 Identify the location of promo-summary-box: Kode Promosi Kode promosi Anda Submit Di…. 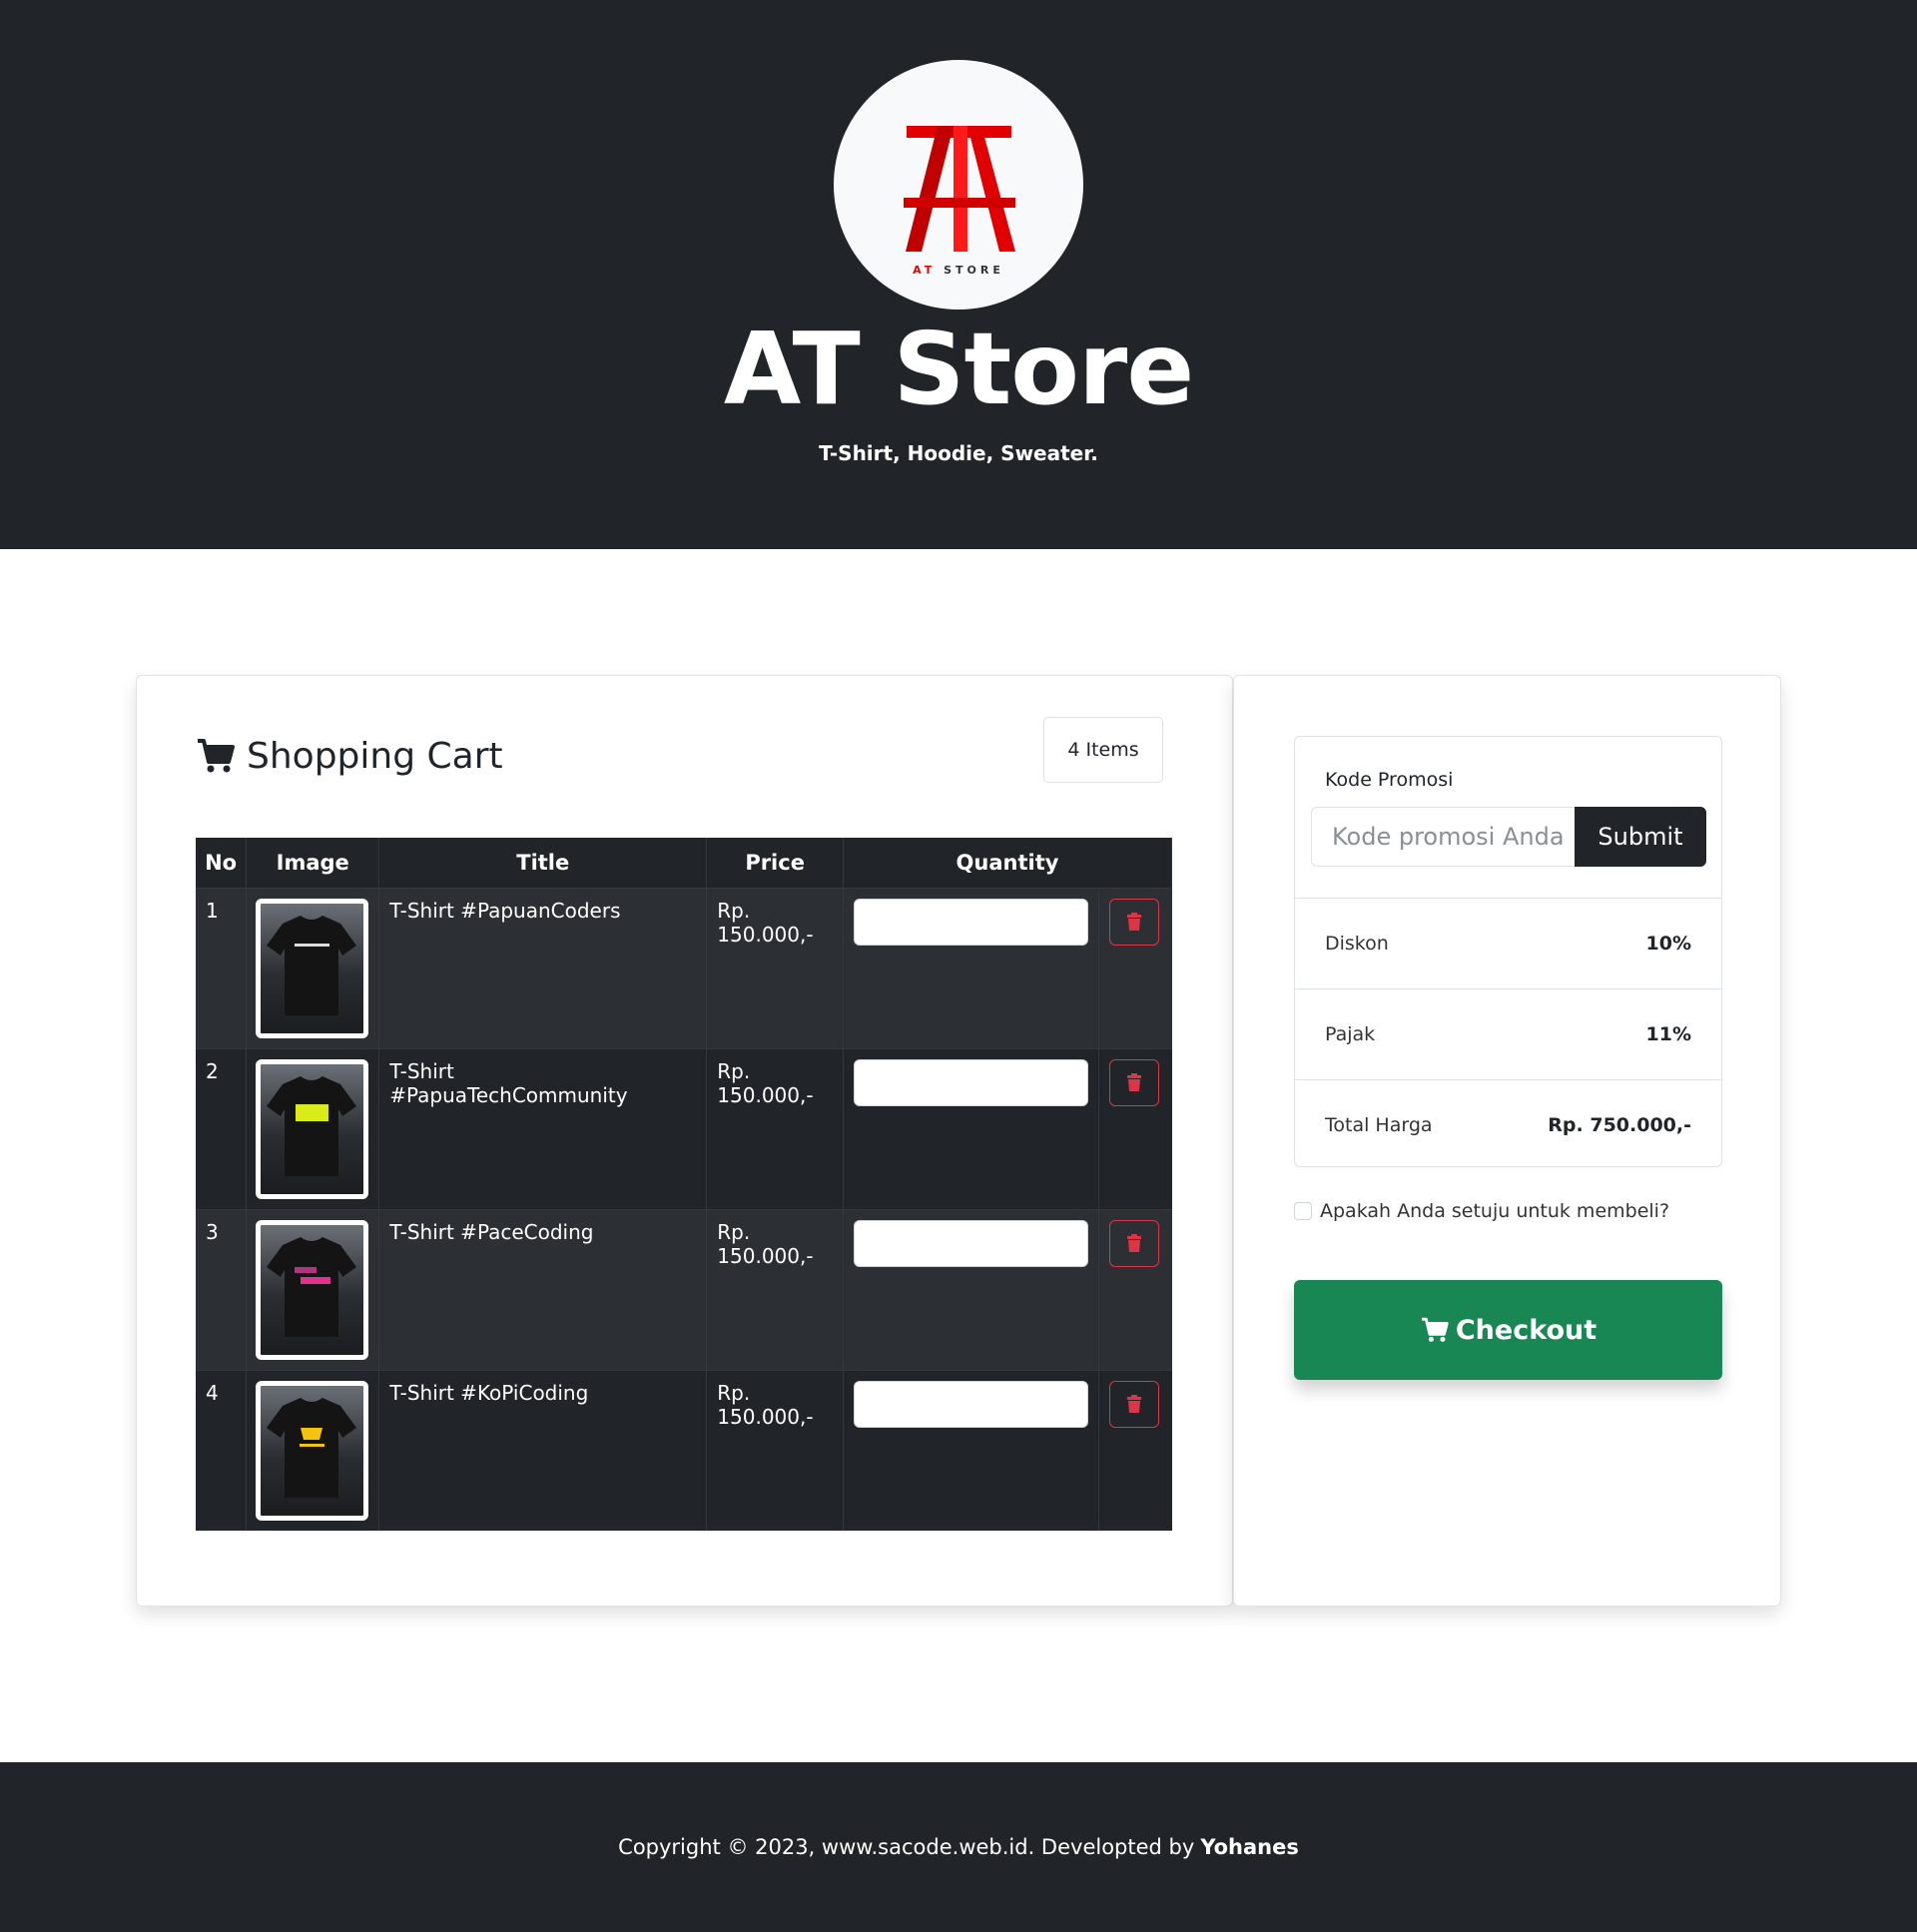
(1508, 951).